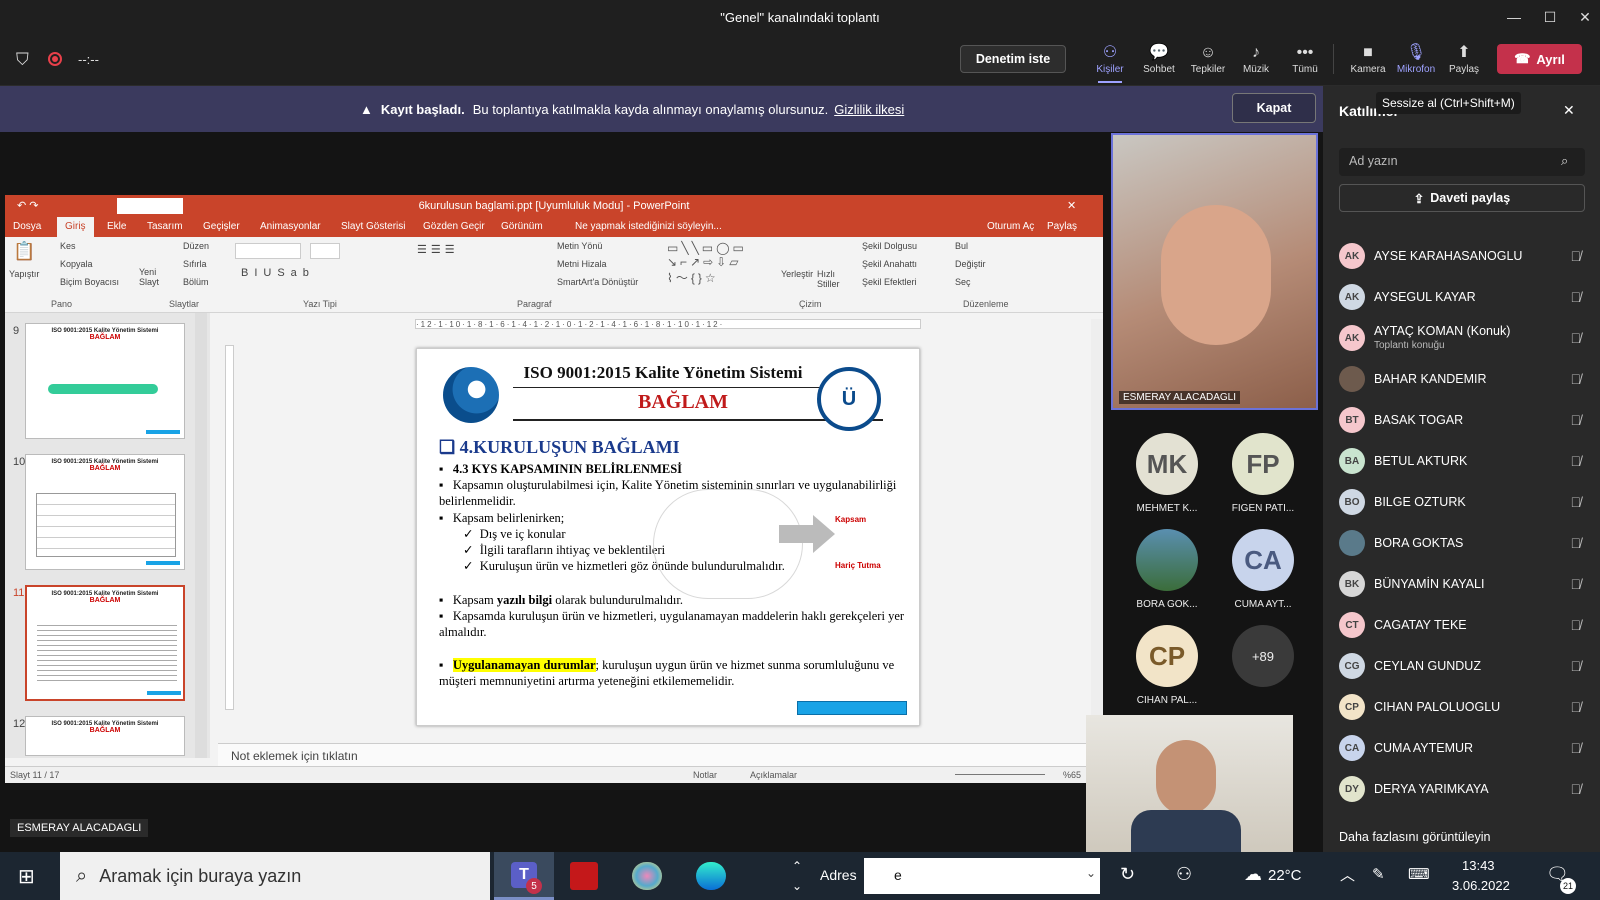 Image resolution: width=1600 pixels, height=900 pixels. I want to click on maximize-button: ☐, so click(1550, 17).